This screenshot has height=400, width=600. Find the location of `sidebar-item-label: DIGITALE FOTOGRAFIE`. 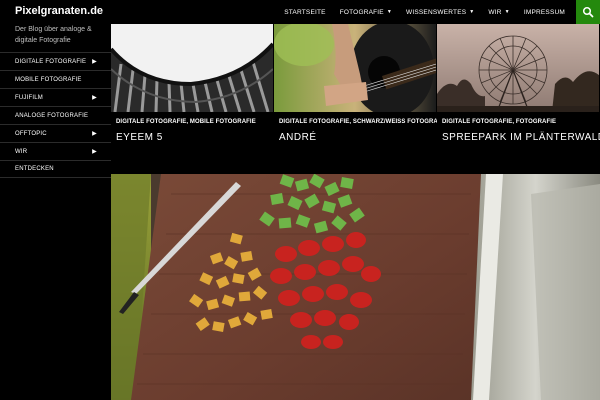

sidebar-item-label: DIGITALE FOTOGRAFIE is located at coordinates (51, 61).